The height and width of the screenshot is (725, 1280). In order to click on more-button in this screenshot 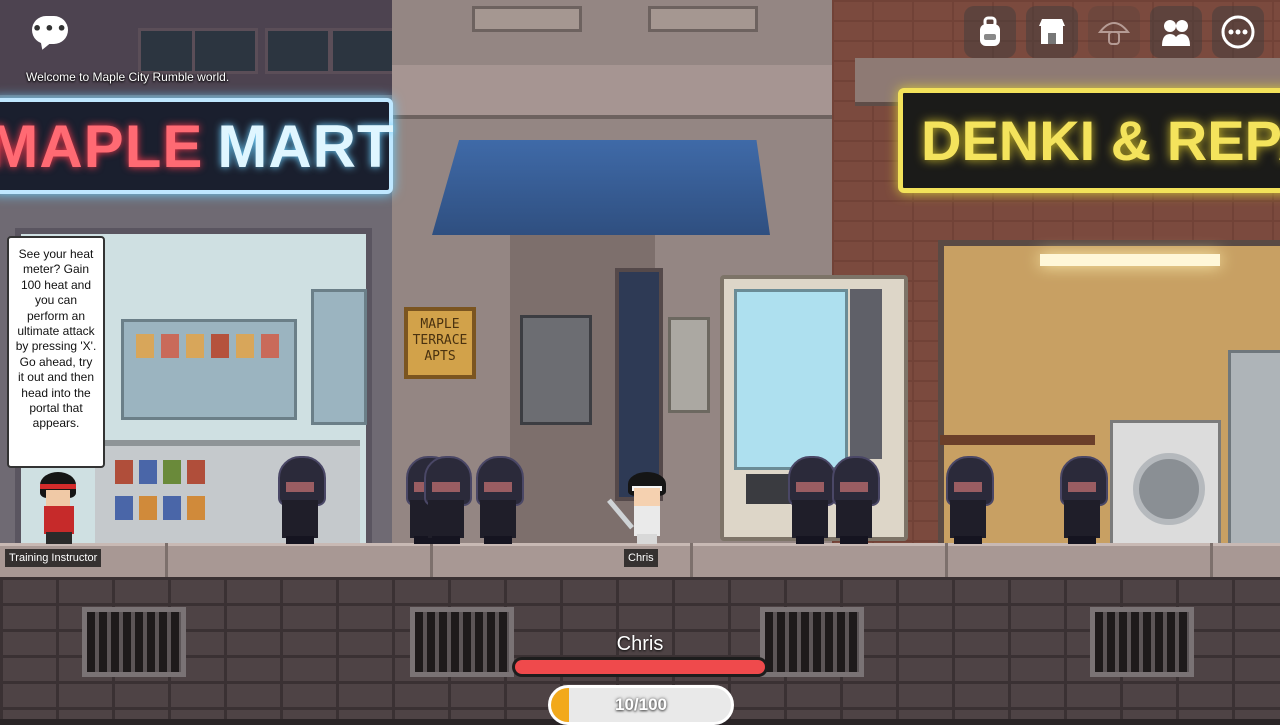, I will do `click(1238, 32)`.